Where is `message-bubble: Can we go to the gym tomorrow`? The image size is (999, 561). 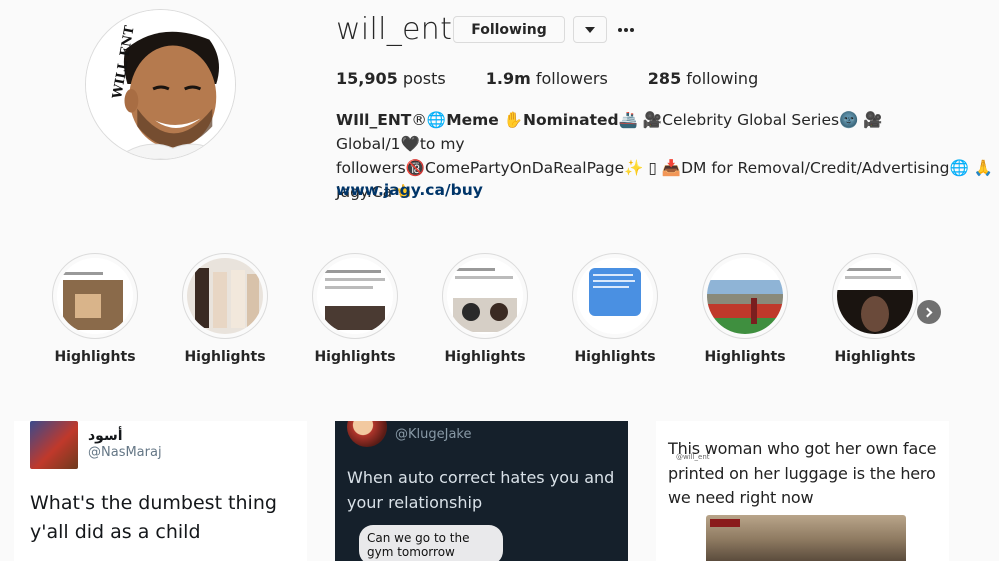
message-bubble: Can we go to the gym tomorrow is located at coordinates (431, 543).